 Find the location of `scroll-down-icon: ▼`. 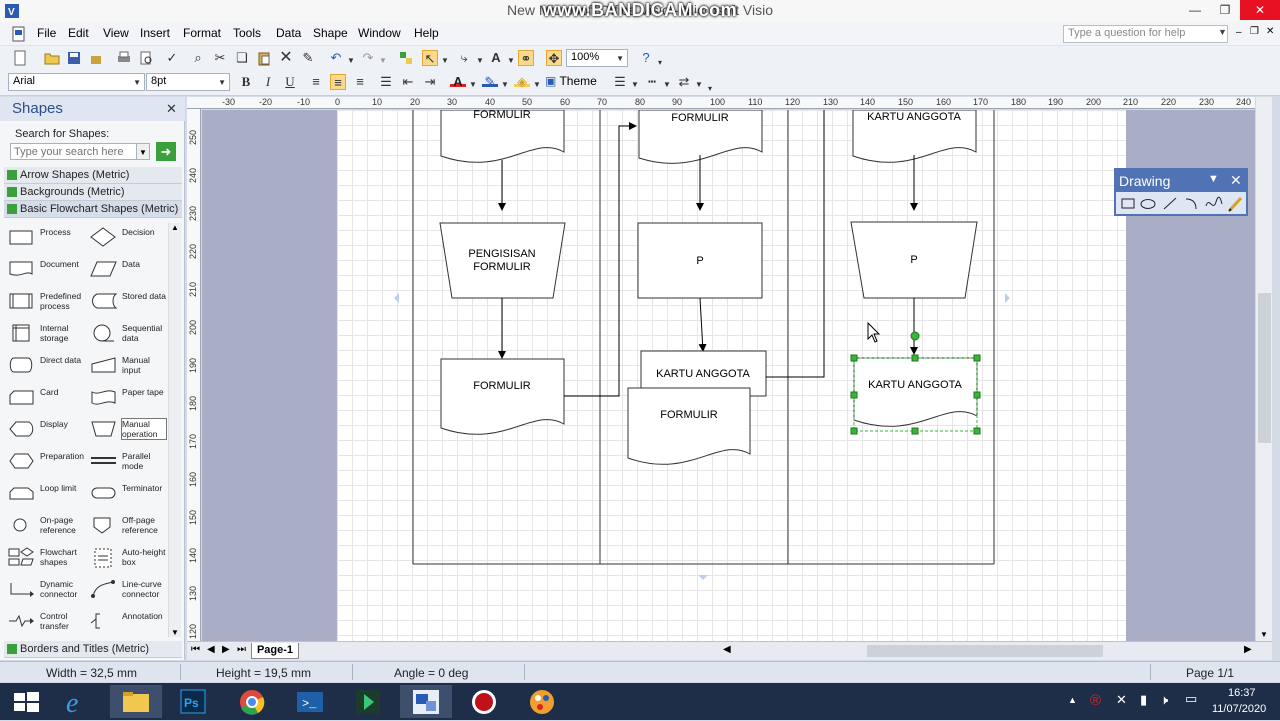

scroll-down-icon: ▼ is located at coordinates (175, 632).